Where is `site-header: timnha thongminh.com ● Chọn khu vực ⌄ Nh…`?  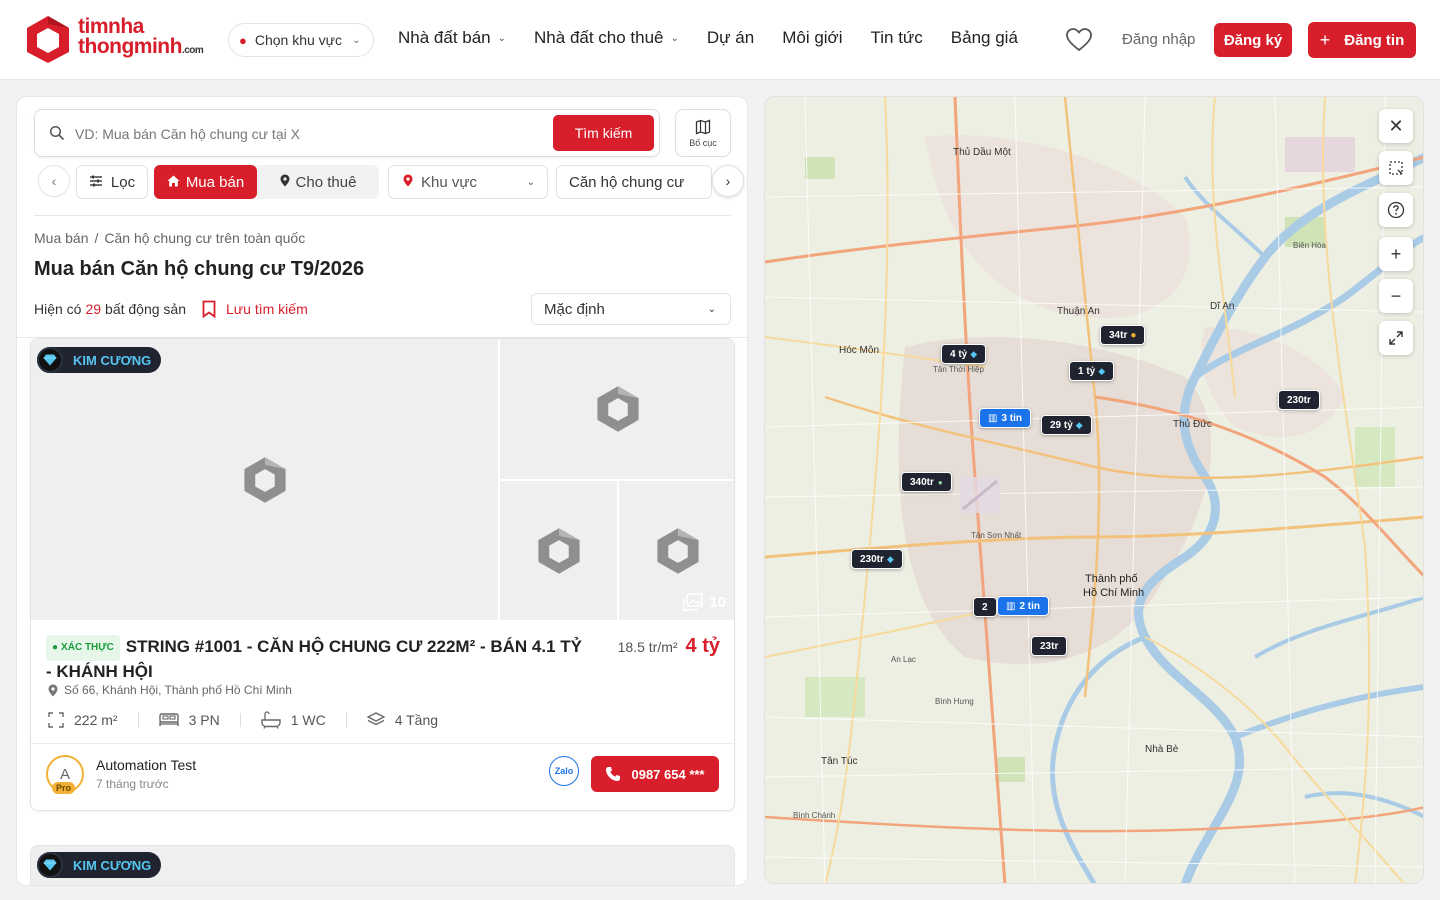 site-header: timnha thongminh.com ● Chọn khu vực ⌄ Nh… is located at coordinates (720, 40).